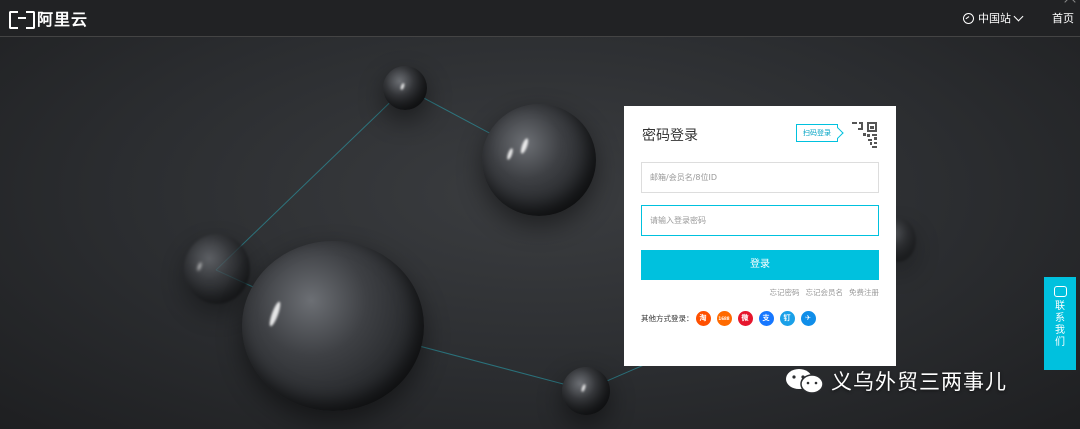  I want to click on password-input, so click(760, 220).